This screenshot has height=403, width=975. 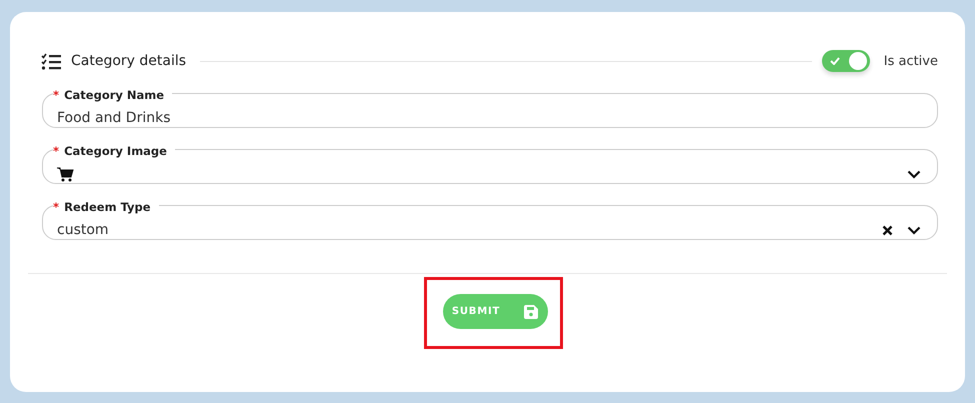 I want to click on field-label: Redeem Type, so click(x=107, y=207).